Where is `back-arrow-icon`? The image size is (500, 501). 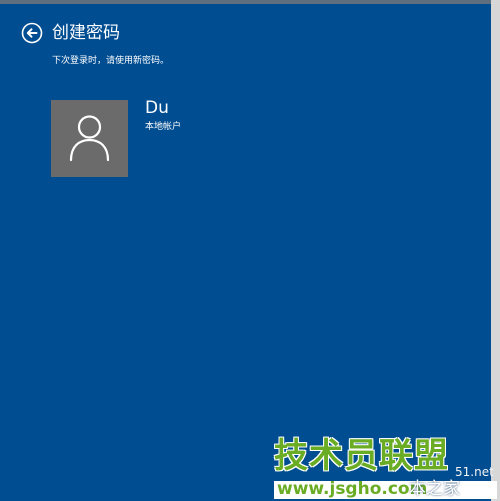 back-arrow-icon is located at coordinates (32, 33).